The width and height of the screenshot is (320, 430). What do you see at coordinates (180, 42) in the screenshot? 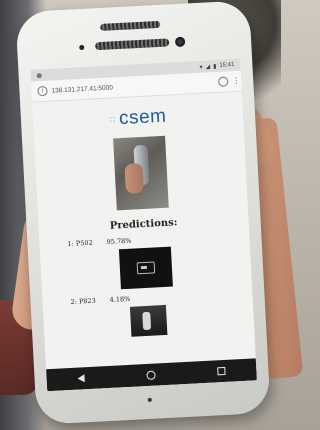
I see `front-camera` at bounding box center [180, 42].